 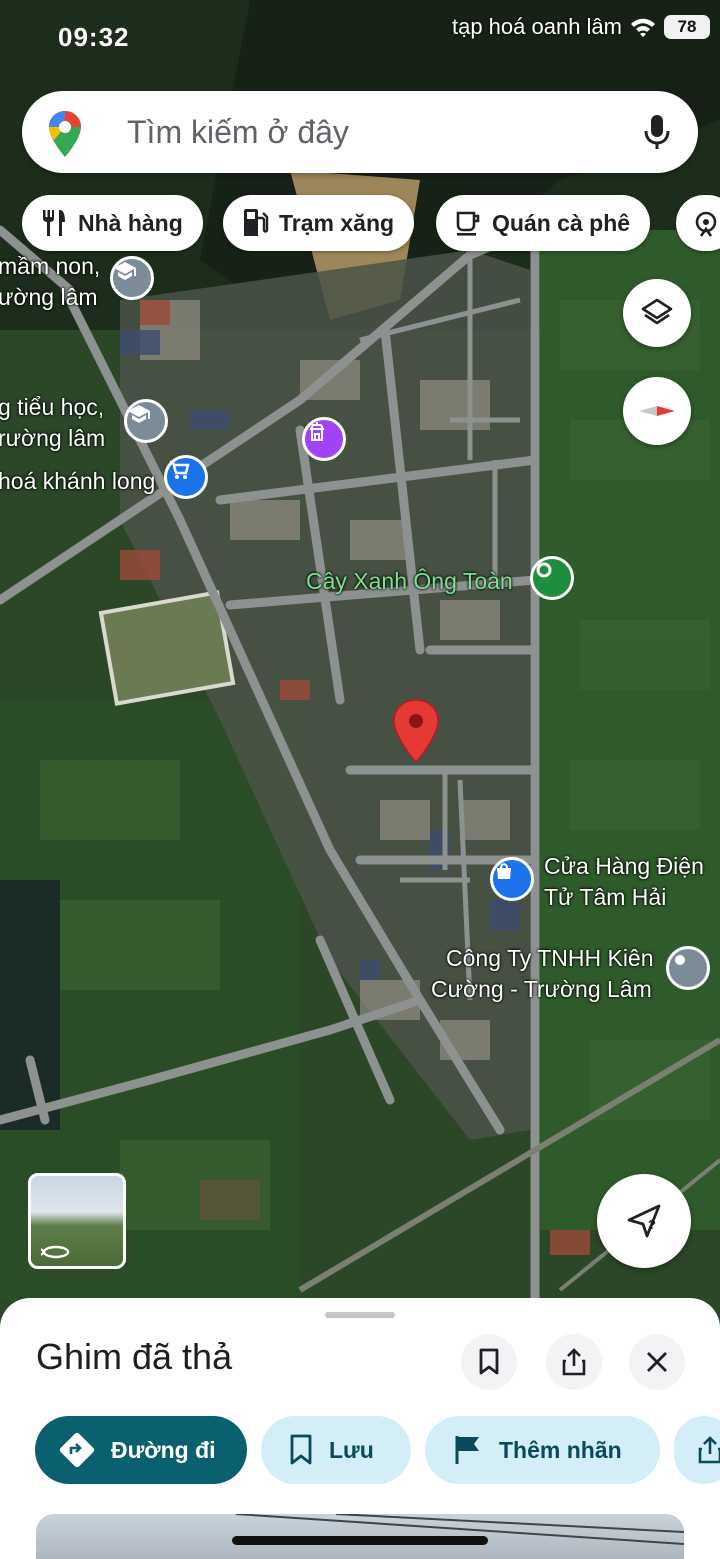 I want to click on street-view-icon, so click(x=55, y=1252).